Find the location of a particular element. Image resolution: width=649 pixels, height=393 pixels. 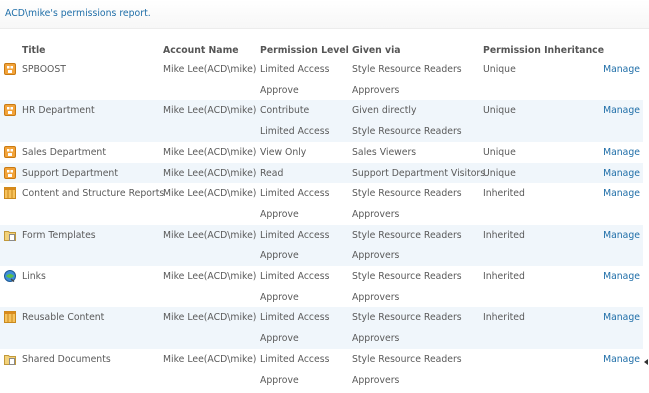

row-title: Links is located at coordinates (34, 276).